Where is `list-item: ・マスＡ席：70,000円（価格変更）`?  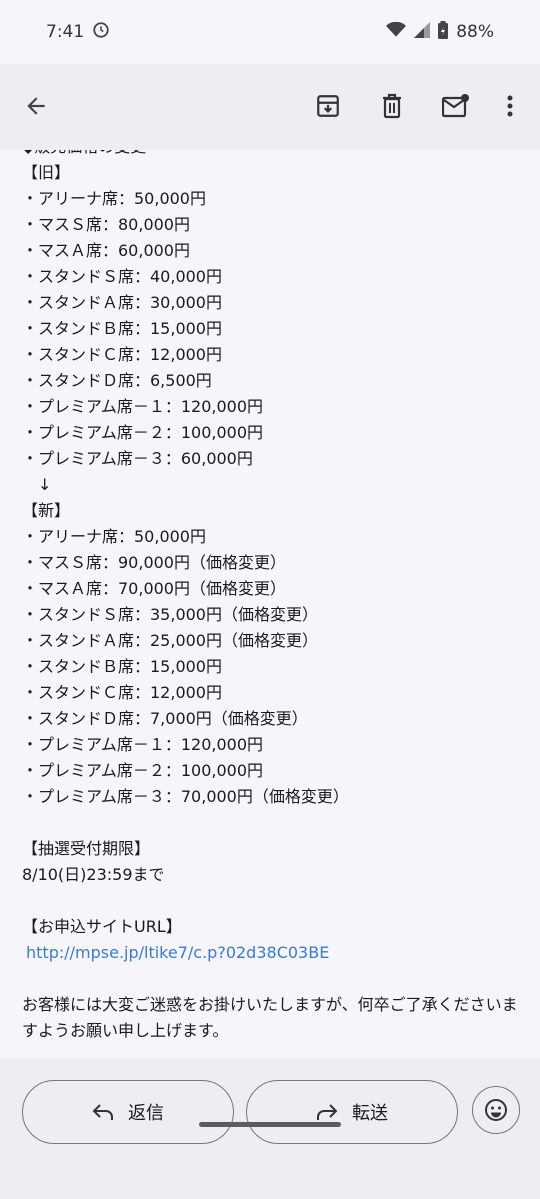 list-item: ・マスＡ席：70,000円（価格変更） is located at coordinates (154, 588).